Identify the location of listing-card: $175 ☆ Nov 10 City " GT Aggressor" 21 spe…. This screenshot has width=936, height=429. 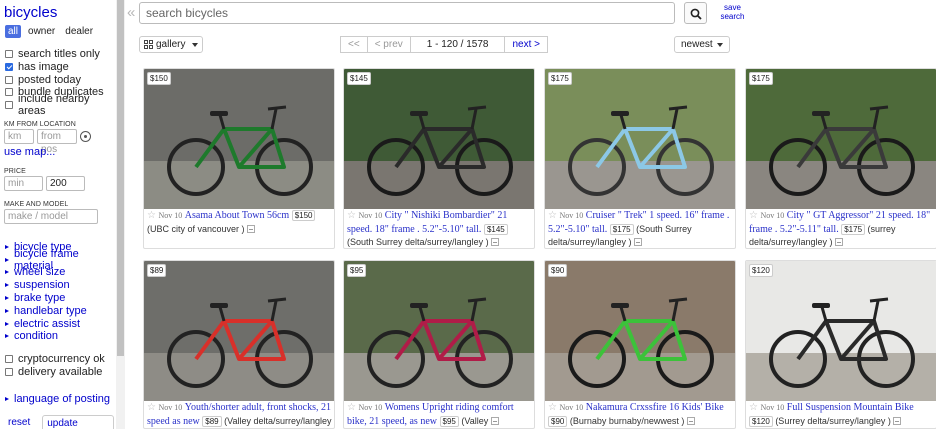
(840, 158).